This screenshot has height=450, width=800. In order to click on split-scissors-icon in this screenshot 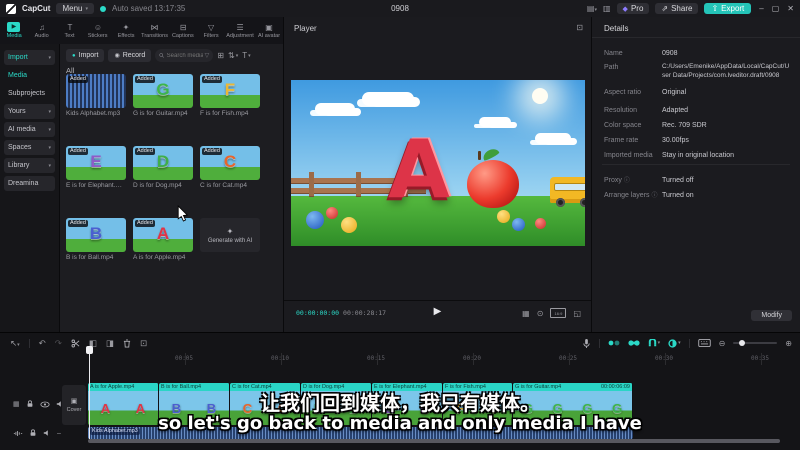, I will do `click(75, 343)`.